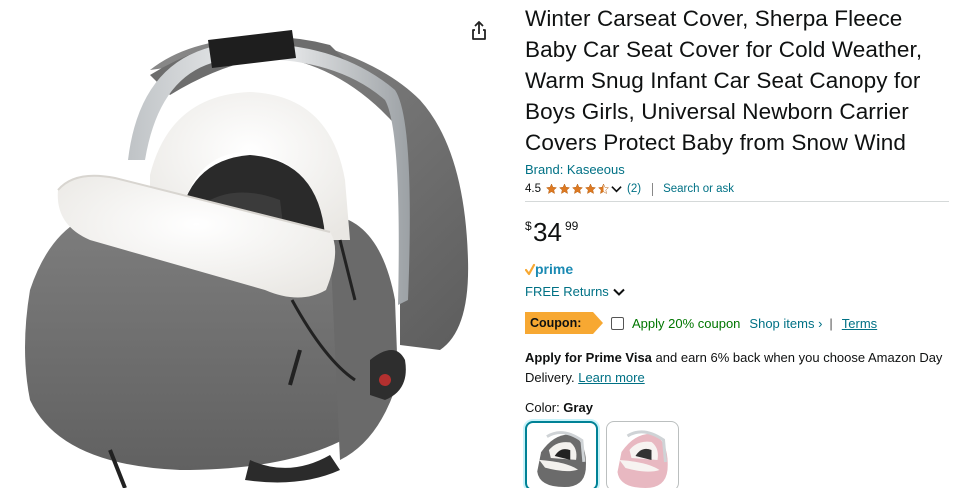 This screenshot has width=960, height=488. What do you see at coordinates (737, 232) in the screenshot?
I see `price: $ 34 99` at bounding box center [737, 232].